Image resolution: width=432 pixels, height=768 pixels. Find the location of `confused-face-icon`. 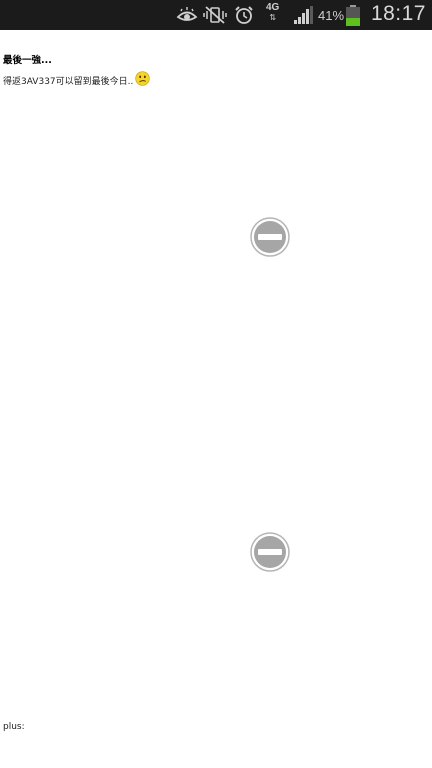

confused-face-icon is located at coordinates (143, 78).